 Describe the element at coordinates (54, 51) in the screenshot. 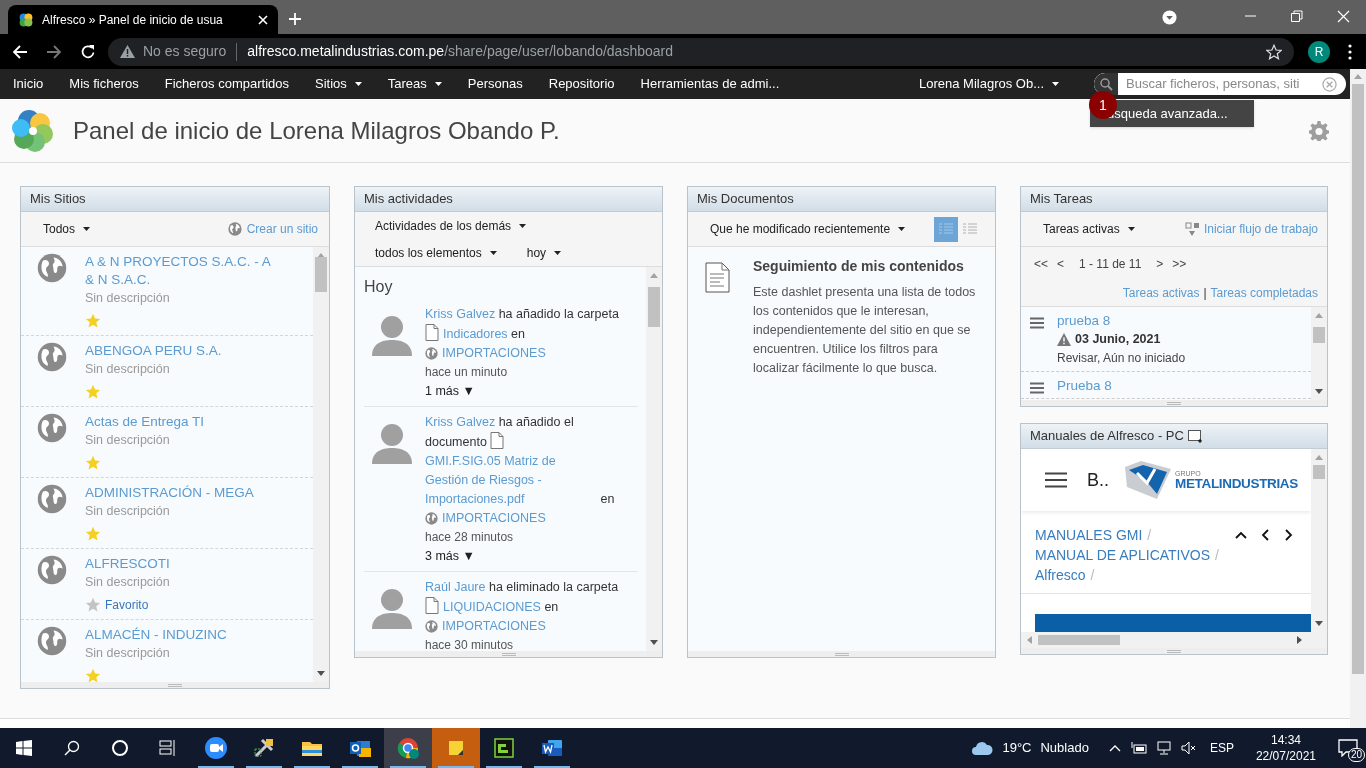

I see `forward-icon` at that location.